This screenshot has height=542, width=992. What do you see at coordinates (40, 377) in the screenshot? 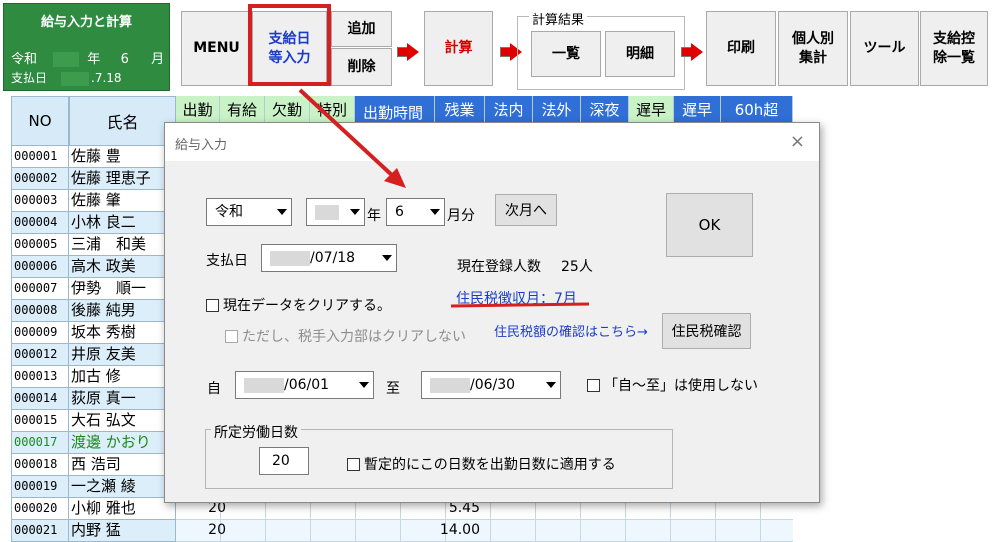
I see `employee-no: 000013` at bounding box center [40, 377].